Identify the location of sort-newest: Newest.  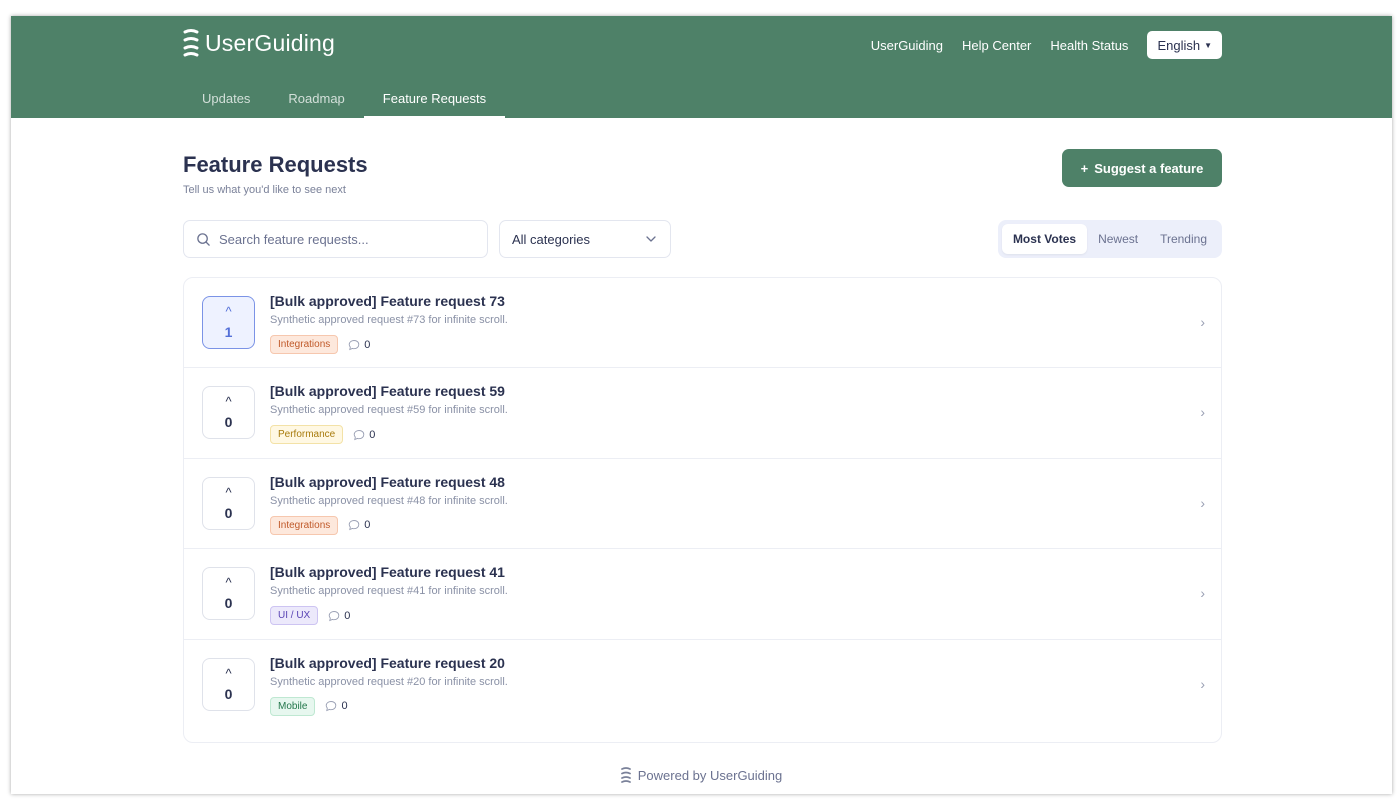
(1118, 239).